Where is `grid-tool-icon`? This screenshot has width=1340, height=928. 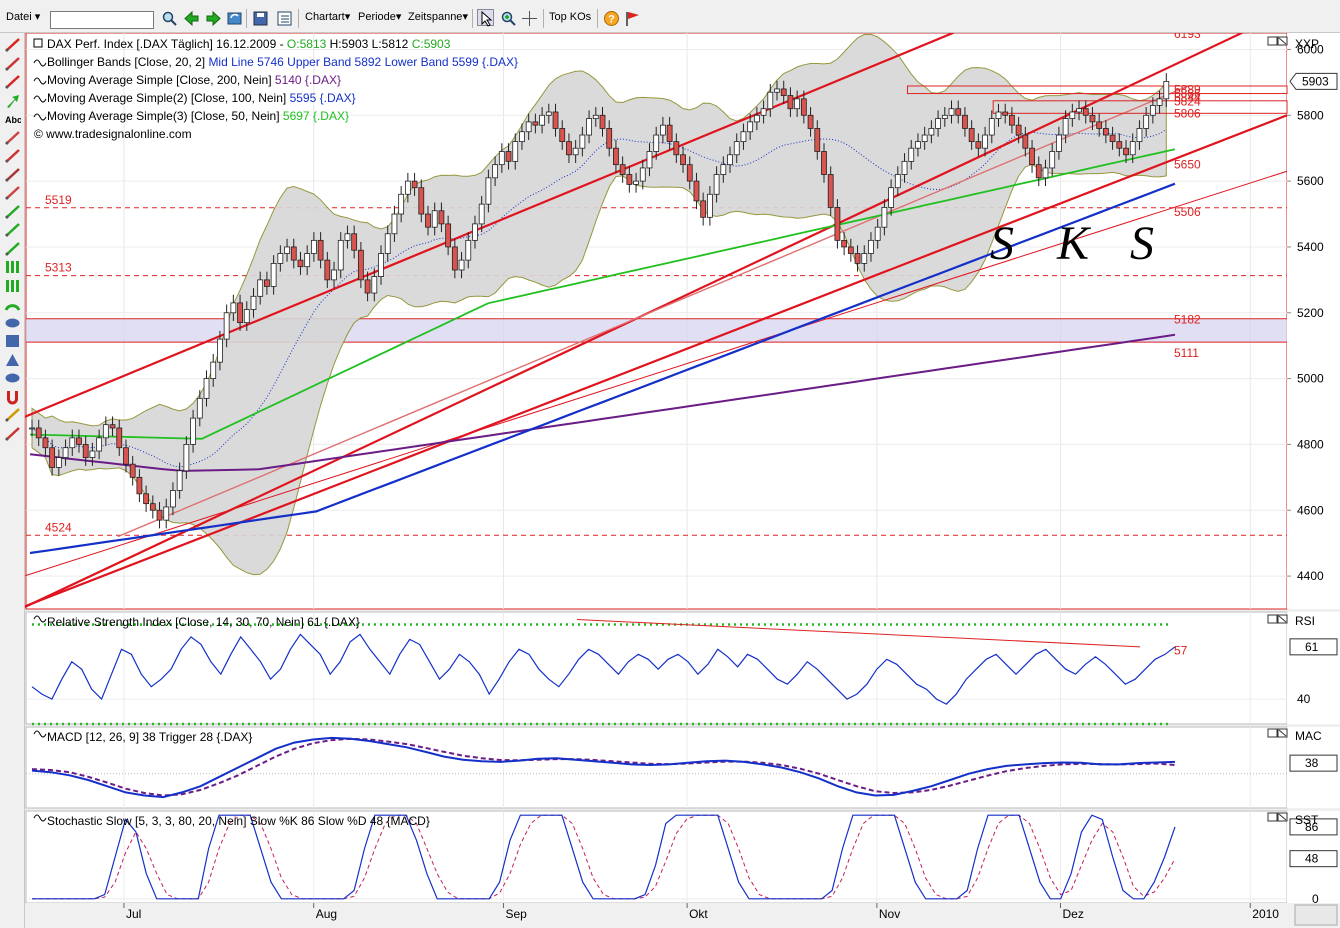 grid-tool-icon is located at coordinates (12, 267).